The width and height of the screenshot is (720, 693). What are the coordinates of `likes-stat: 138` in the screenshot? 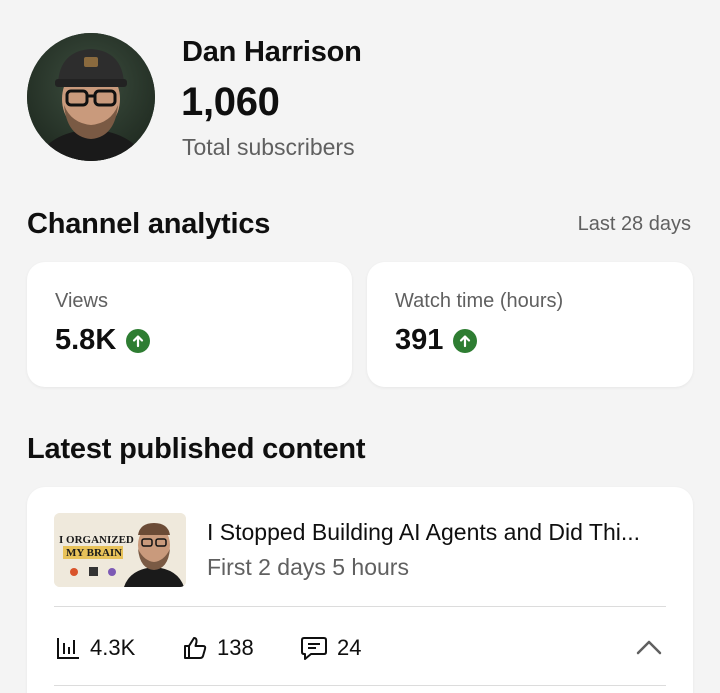 It's located at (218, 648).